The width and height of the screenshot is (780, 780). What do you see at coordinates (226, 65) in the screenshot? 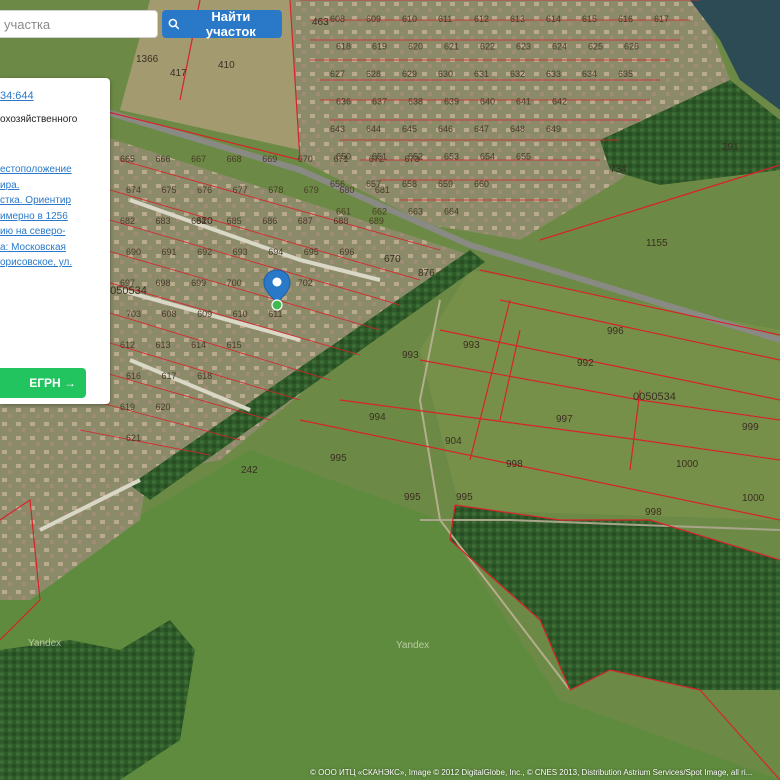
I see `field-label: 410` at bounding box center [226, 65].